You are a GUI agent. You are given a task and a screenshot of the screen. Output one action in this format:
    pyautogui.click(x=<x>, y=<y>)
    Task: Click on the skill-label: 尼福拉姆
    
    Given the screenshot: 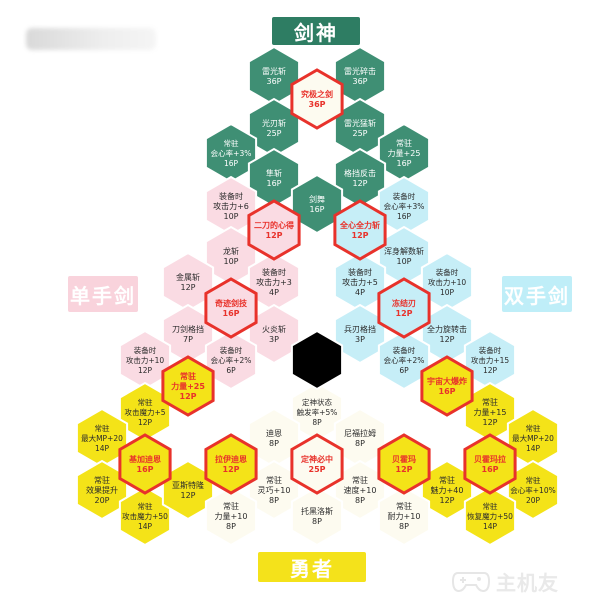 What is the action you would take?
    pyautogui.click(x=360, y=433)
    